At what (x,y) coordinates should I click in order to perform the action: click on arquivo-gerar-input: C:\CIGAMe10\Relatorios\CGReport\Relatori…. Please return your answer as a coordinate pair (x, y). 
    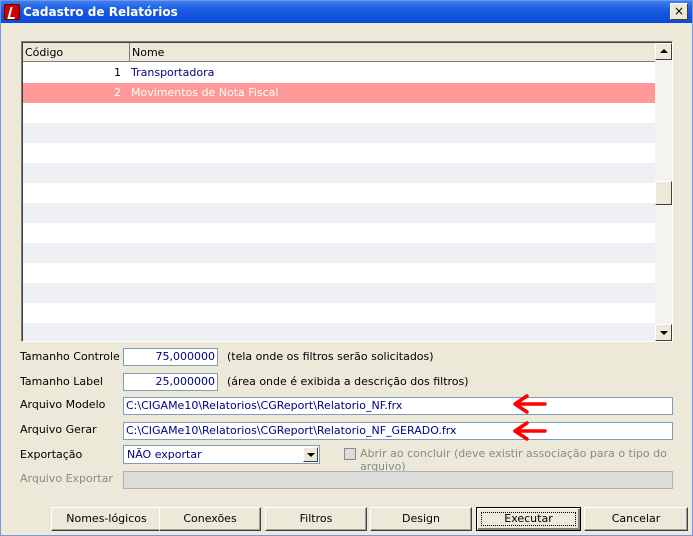
    Looking at the image, I should click on (398, 431).